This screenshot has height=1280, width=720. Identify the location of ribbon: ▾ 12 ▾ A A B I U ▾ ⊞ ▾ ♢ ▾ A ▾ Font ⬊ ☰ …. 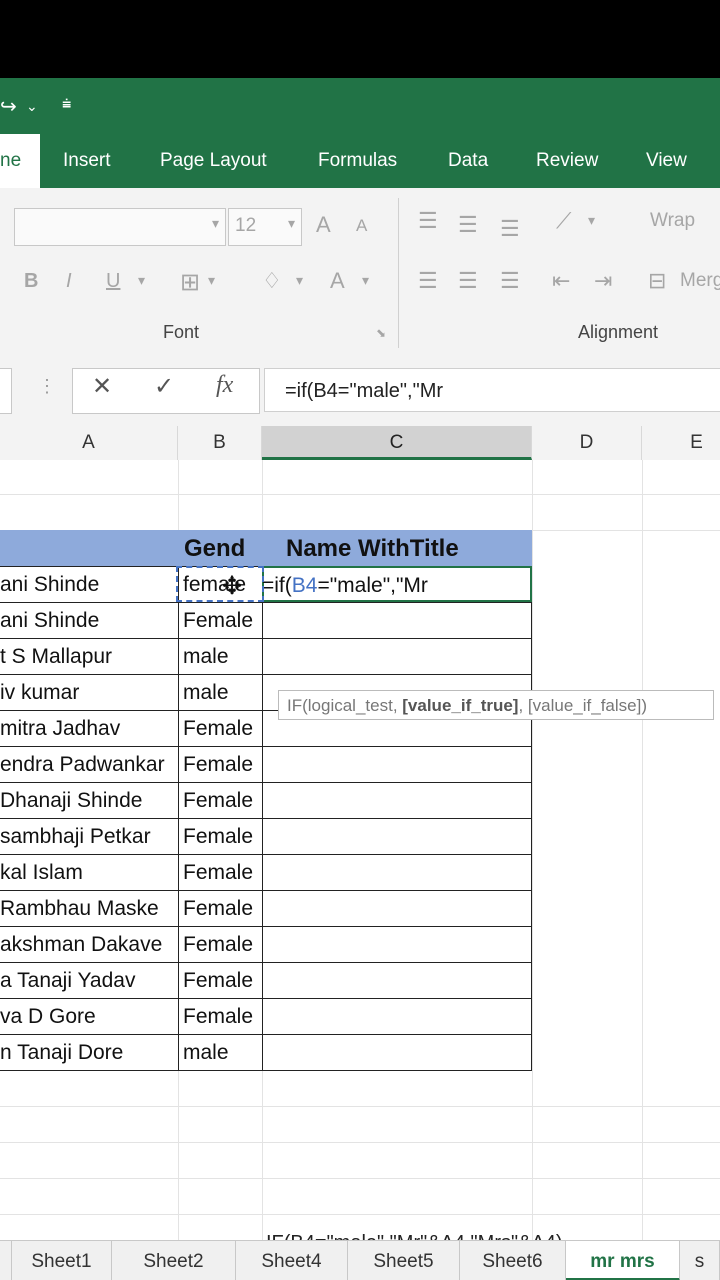
(360, 273).